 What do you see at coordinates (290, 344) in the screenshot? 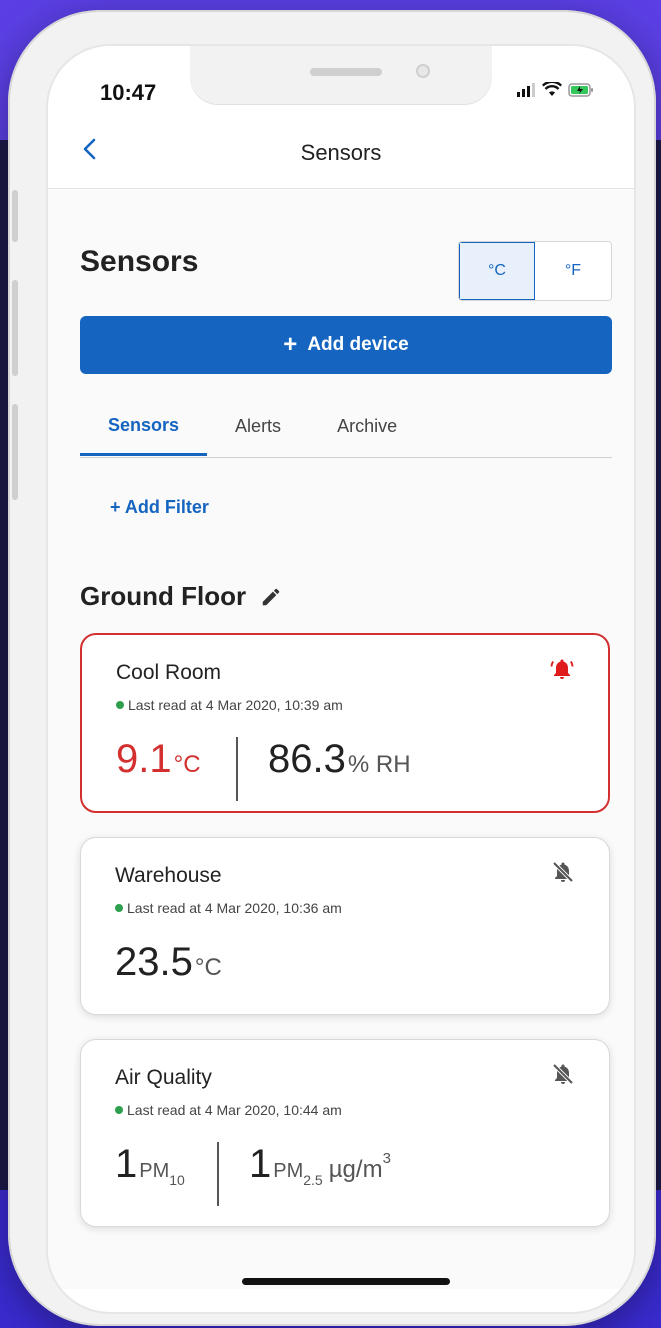
I see `plus-icon: +` at bounding box center [290, 344].